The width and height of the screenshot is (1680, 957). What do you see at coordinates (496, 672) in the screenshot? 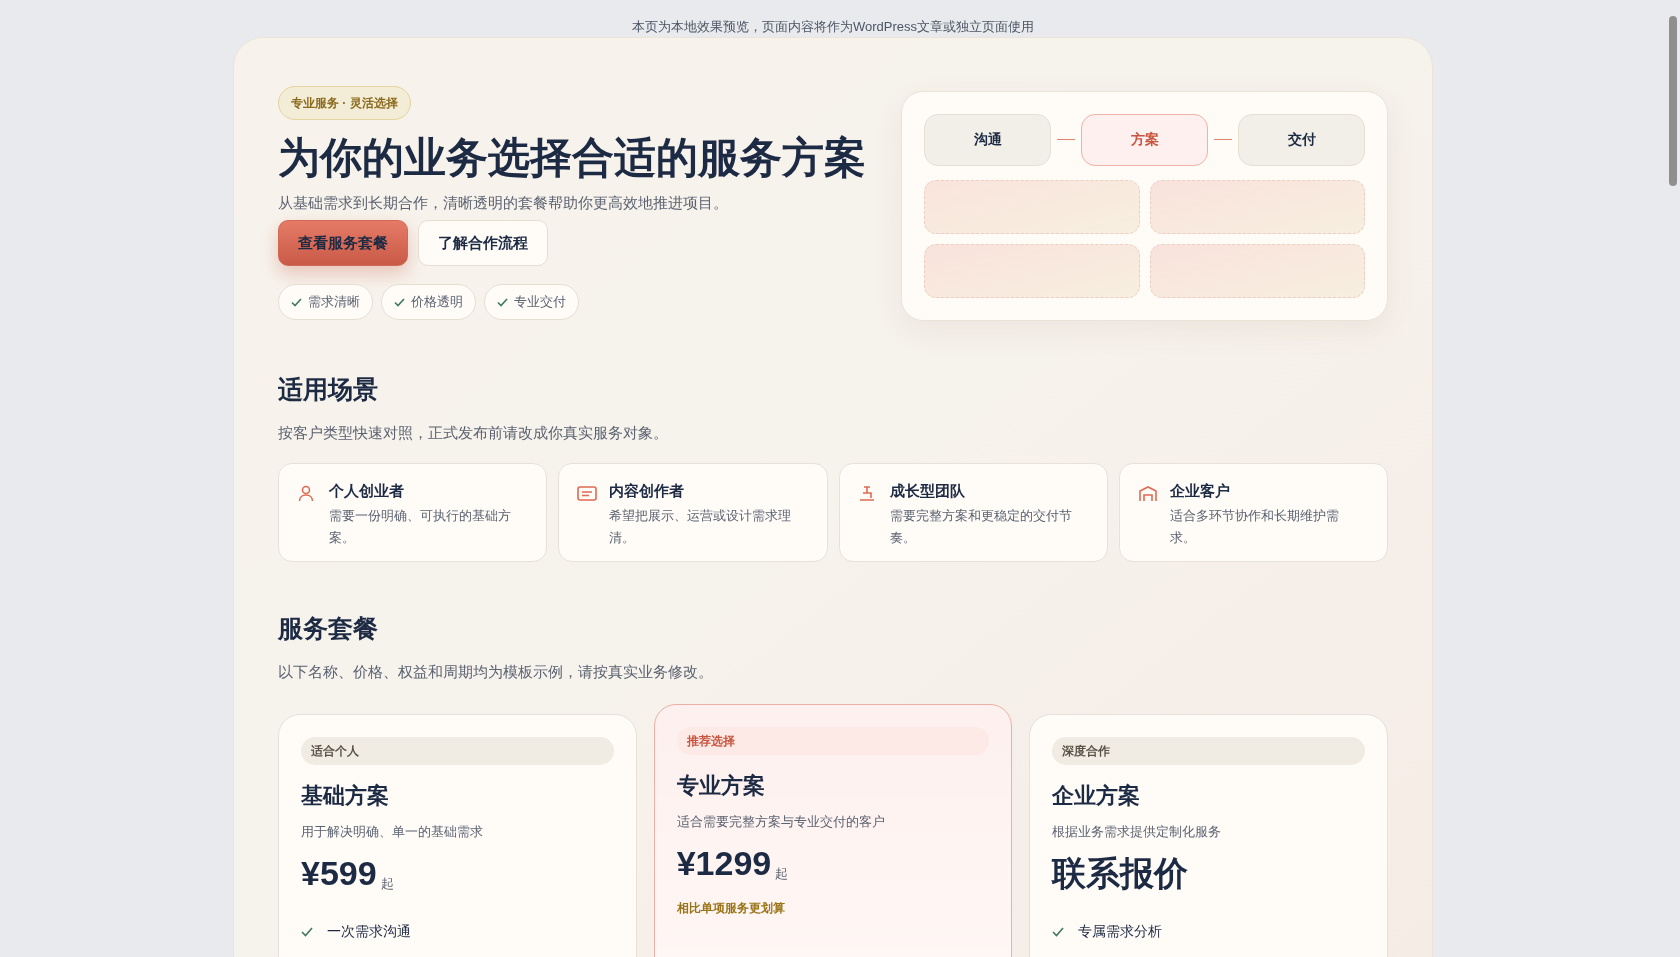
I see `section-subtitle: 以下名称、价格、权益和周期均为模板示例，请按真实业务修改。` at bounding box center [496, 672].